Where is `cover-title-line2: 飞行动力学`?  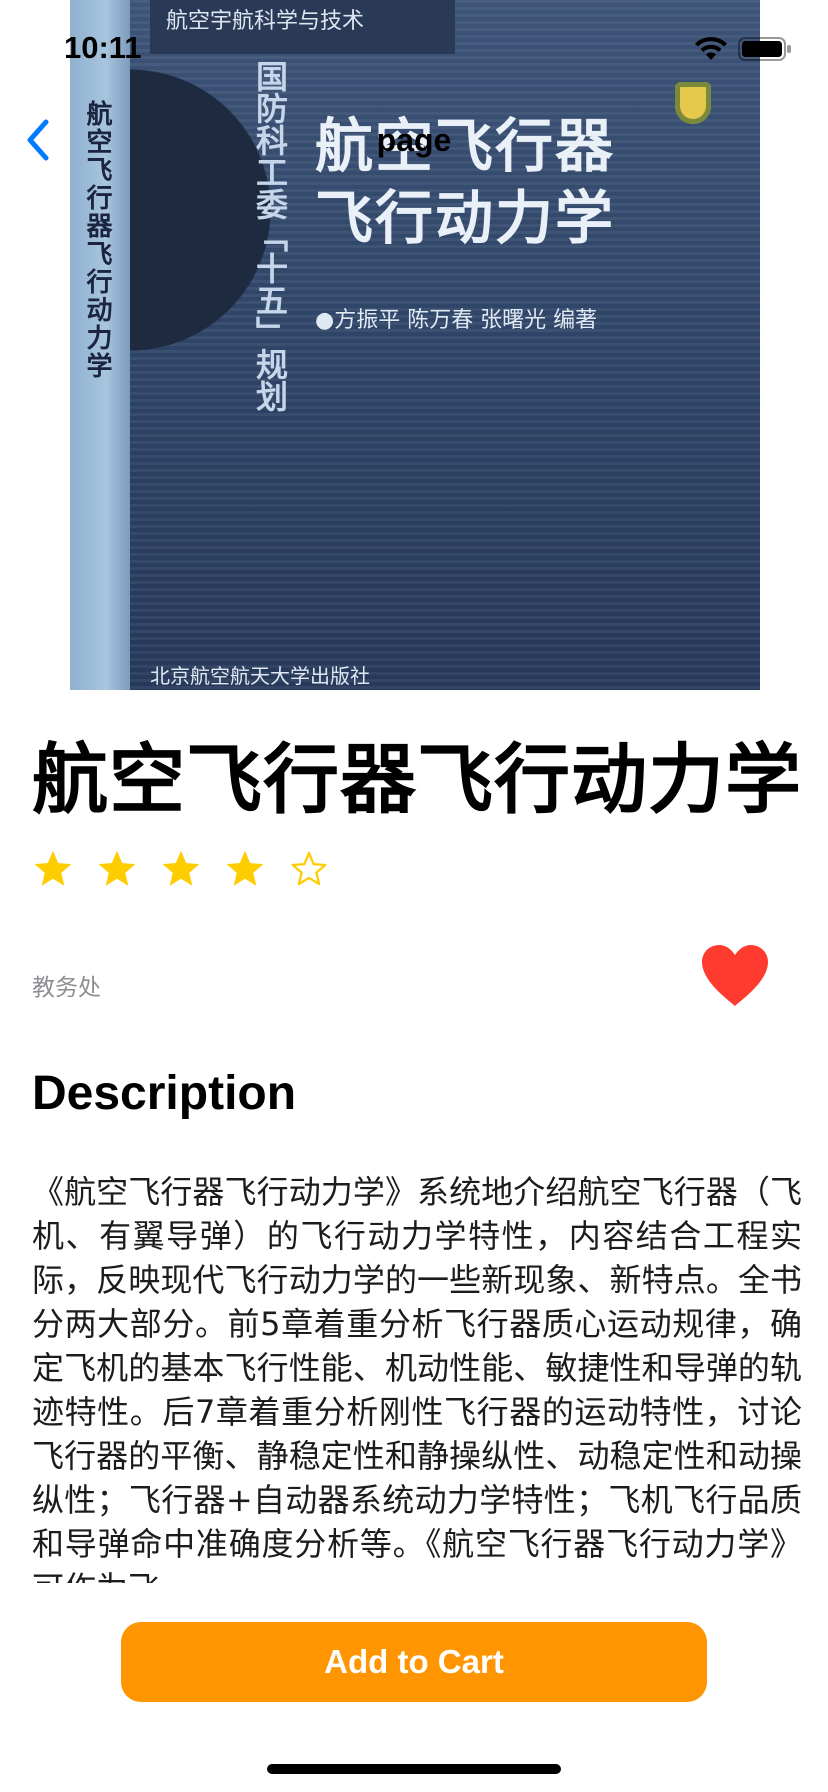 cover-title-line2: 飞行动力学 is located at coordinates (465, 218).